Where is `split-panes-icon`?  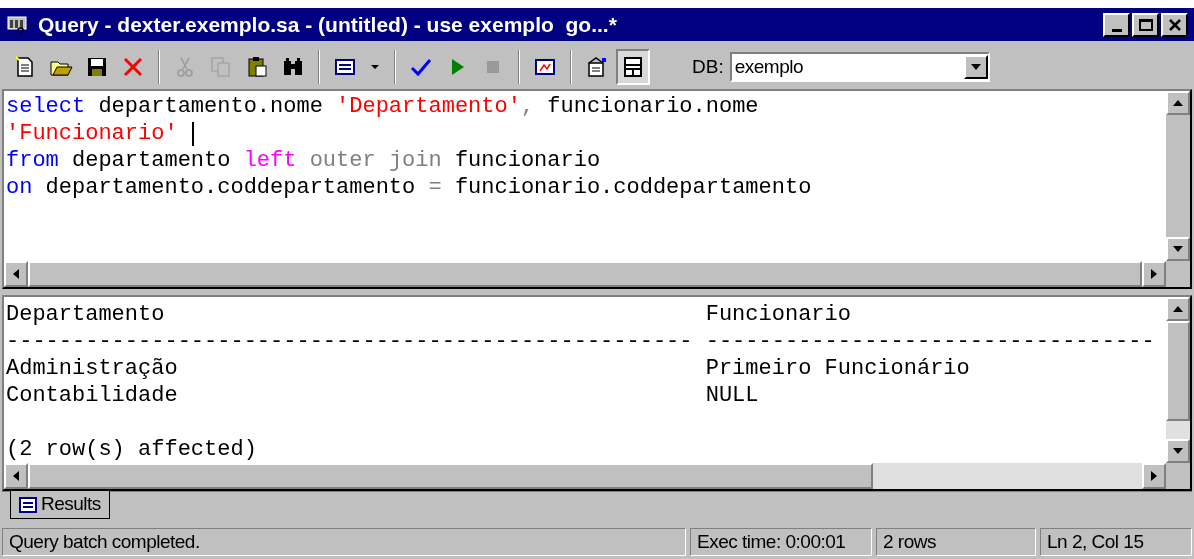
split-panes-icon is located at coordinates (633, 67).